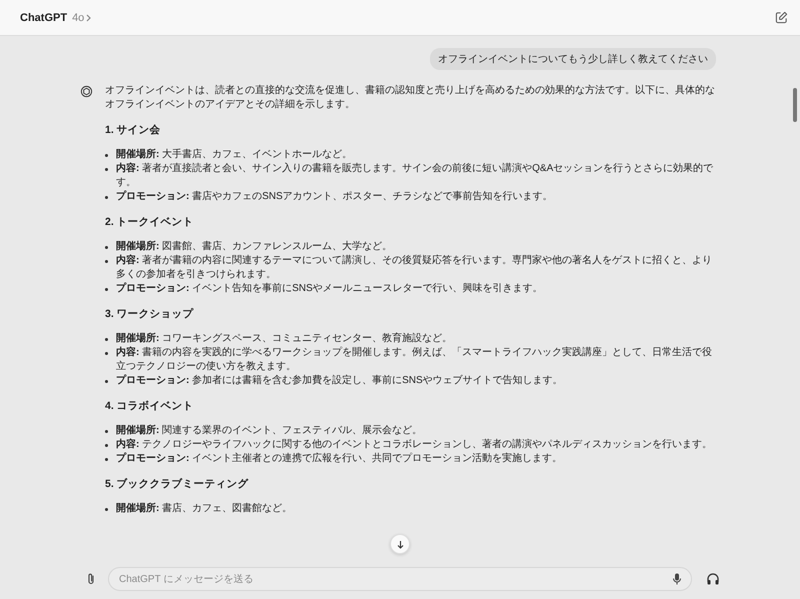 This screenshot has height=599, width=800. I want to click on bullet-text: 開催場所: コワーキングスペース、コミュニティセンター、教育施設など。, so click(284, 339).